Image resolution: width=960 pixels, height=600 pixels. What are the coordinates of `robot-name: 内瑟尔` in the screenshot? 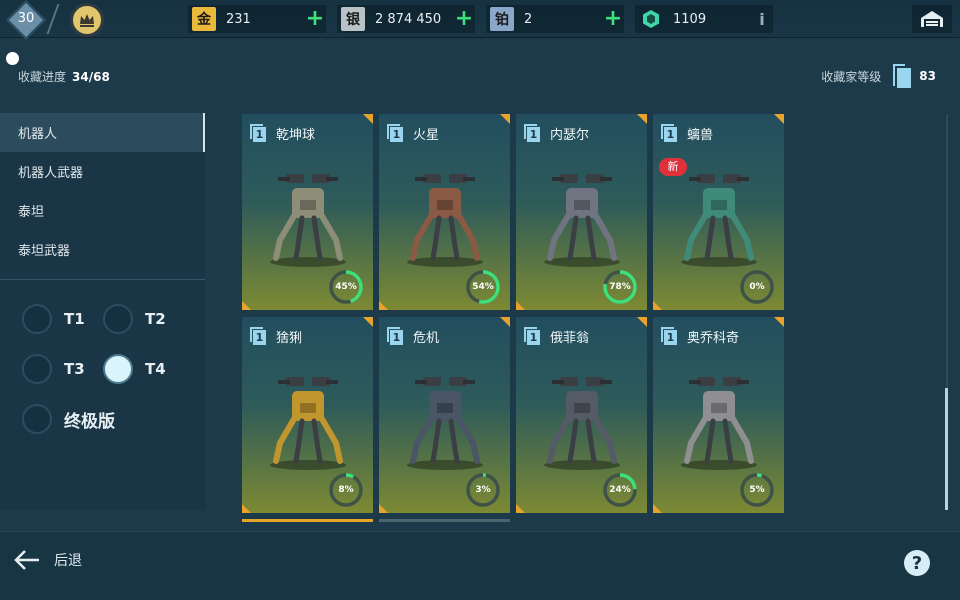 It's located at (570, 135).